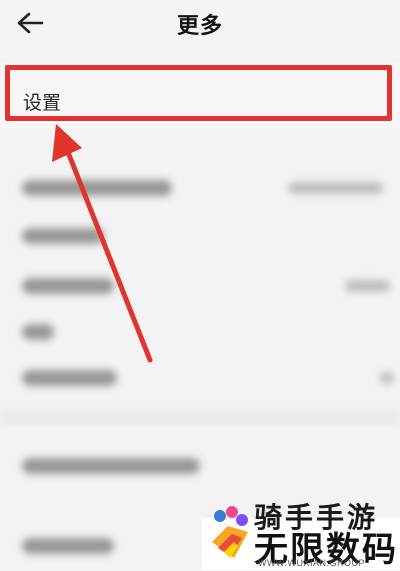  Describe the element at coordinates (200, 418) in the screenshot. I see `section-divider` at that location.